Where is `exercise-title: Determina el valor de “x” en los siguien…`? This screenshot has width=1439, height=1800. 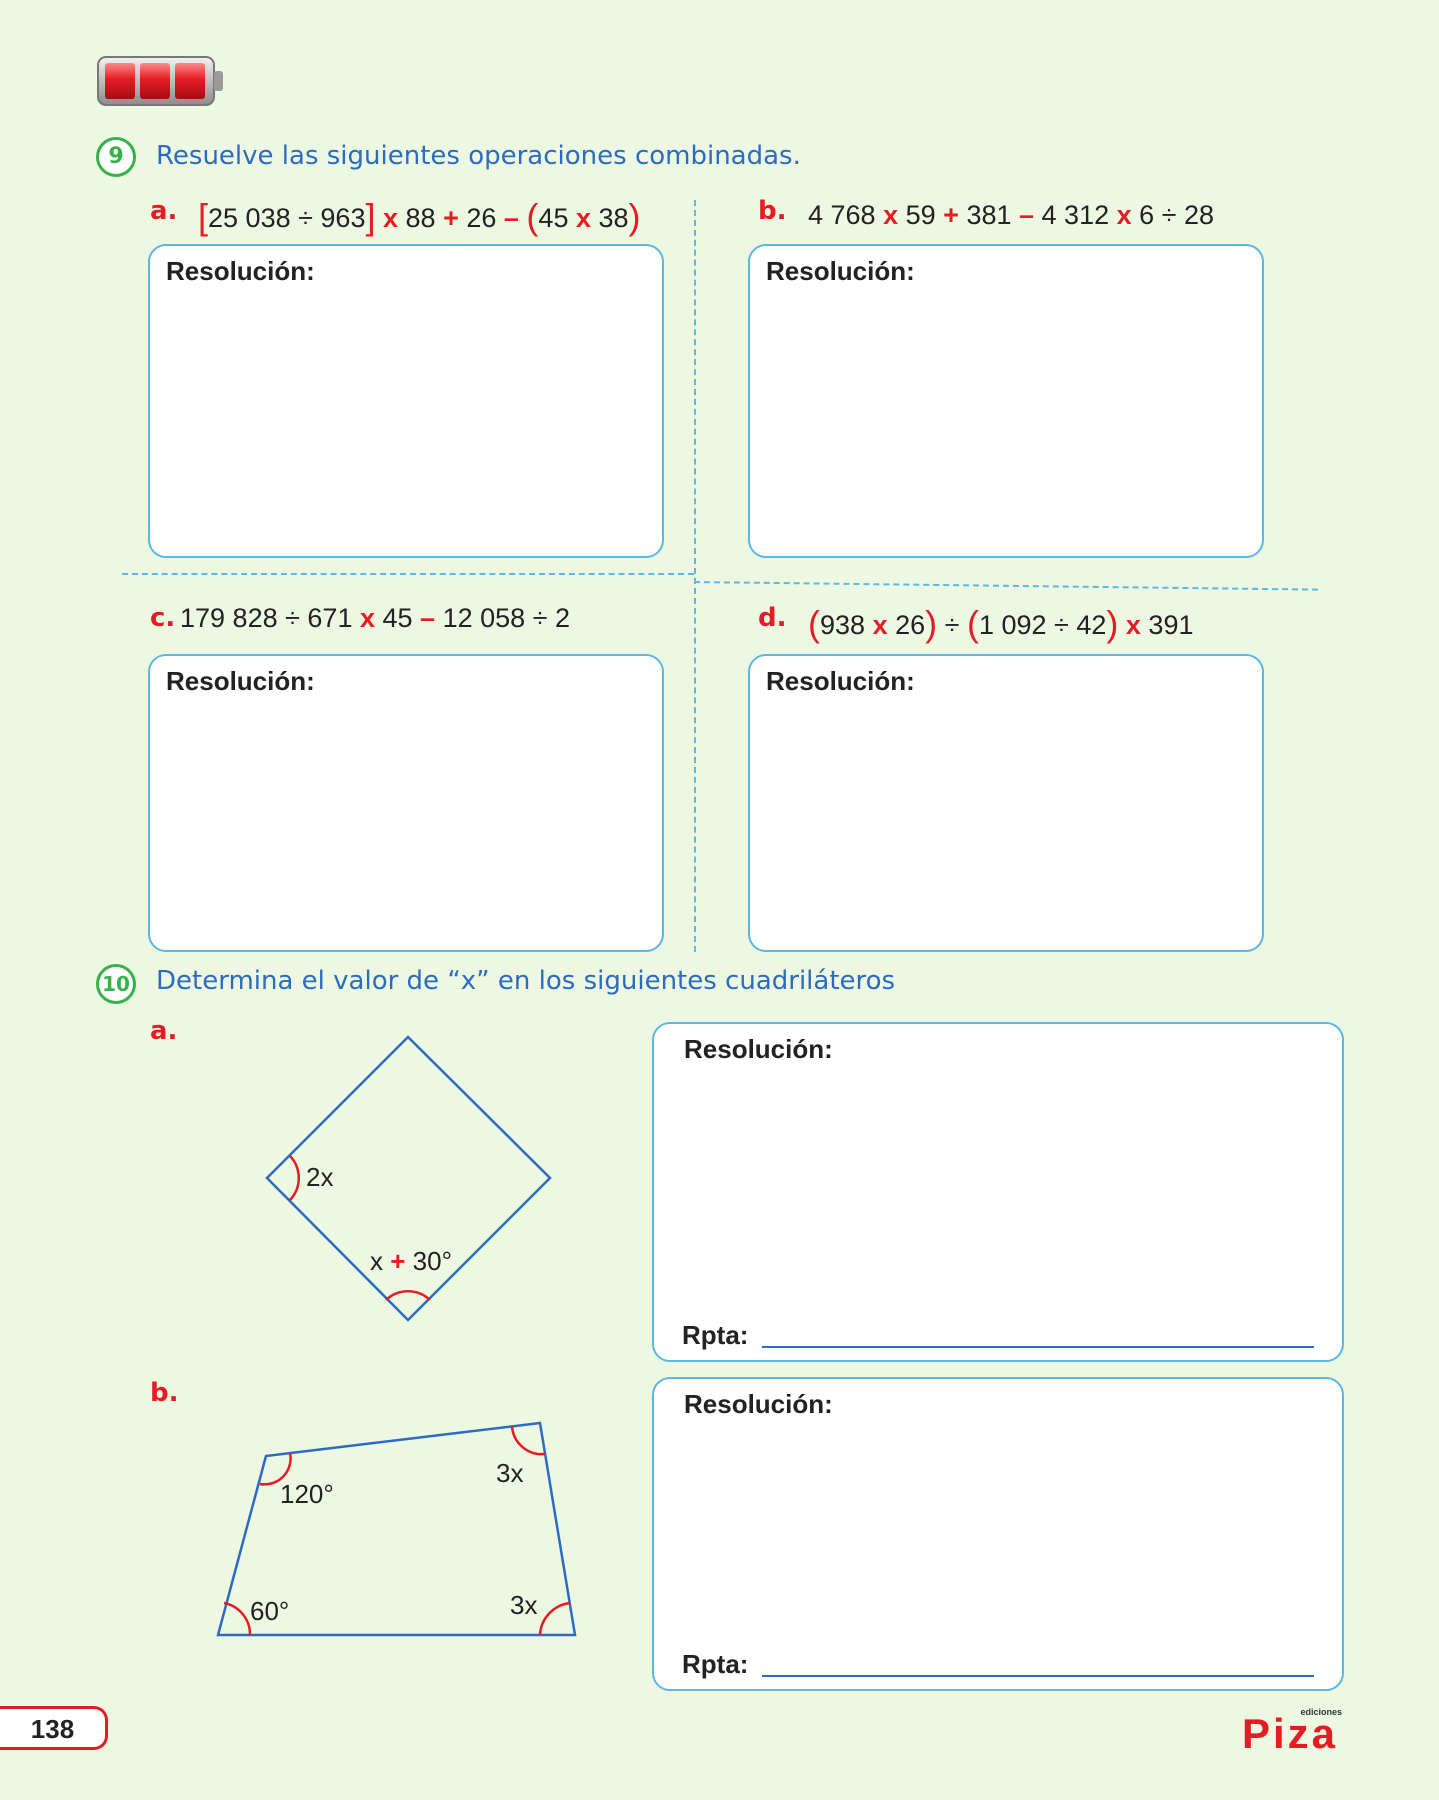 exercise-title: Determina el valor de “x” en los siguien… is located at coordinates (526, 981).